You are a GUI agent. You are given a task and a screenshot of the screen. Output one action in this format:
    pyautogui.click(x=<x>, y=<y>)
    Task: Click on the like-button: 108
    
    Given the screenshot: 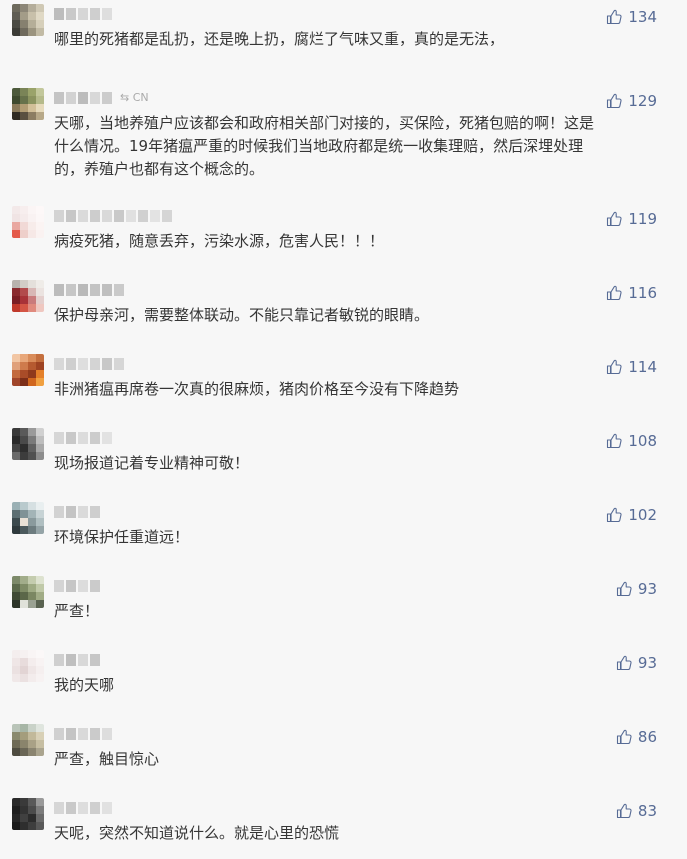 What is the action you would take?
    pyautogui.click(x=631, y=441)
    